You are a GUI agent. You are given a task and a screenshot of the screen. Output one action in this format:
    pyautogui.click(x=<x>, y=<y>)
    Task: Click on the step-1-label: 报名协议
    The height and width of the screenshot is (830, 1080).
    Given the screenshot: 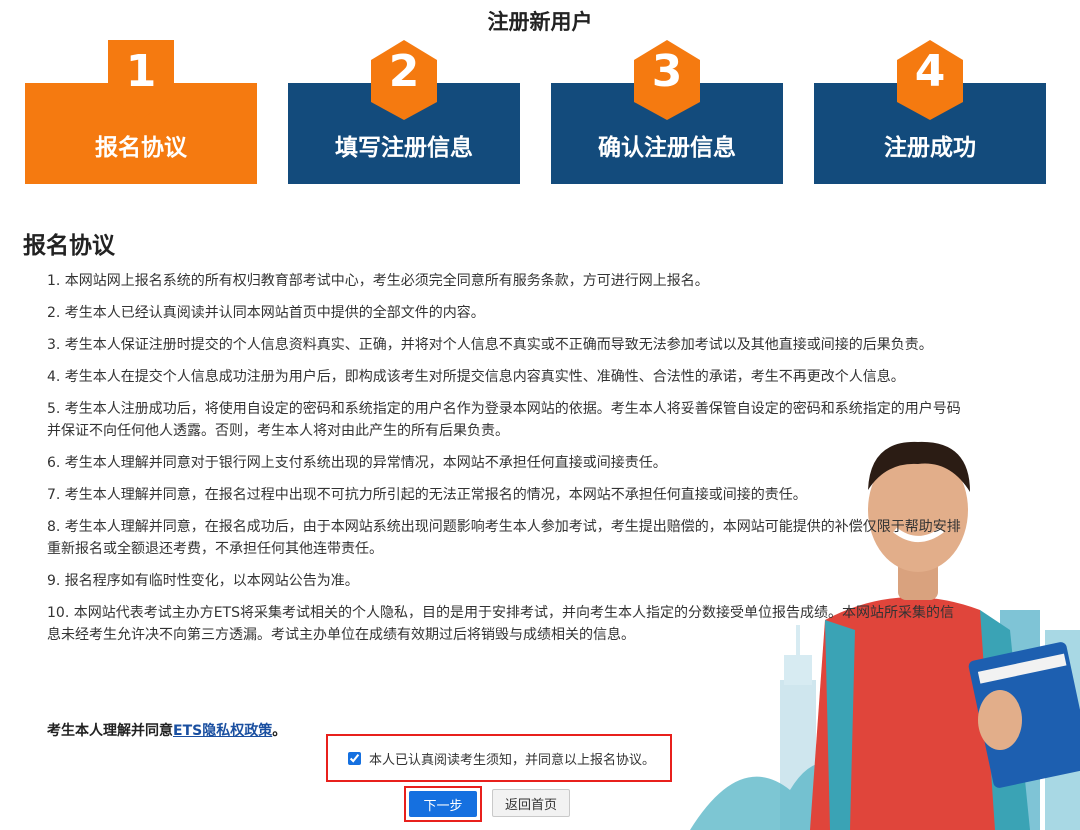 What is the action you would take?
    pyautogui.click(x=141, y=148)
    